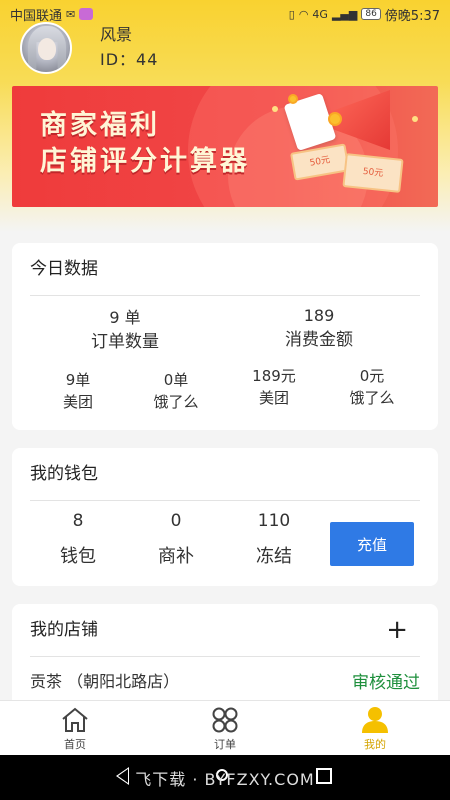  What do you see at coordinates (372, 398) in the screenshot?
I see `eleme-spend-label: 饿了么` at bounding box center [372, 398].